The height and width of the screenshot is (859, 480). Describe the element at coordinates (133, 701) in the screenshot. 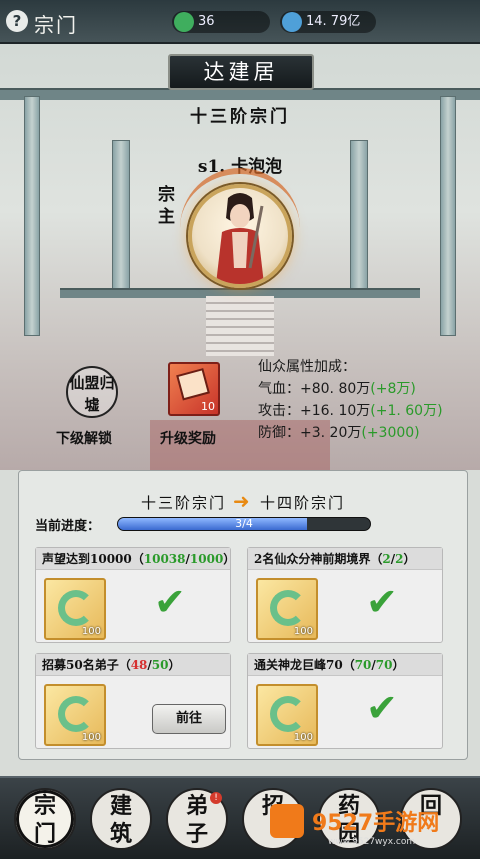

I see `task-card: 招募50名弟子（48/50） 100 前往` at that location.